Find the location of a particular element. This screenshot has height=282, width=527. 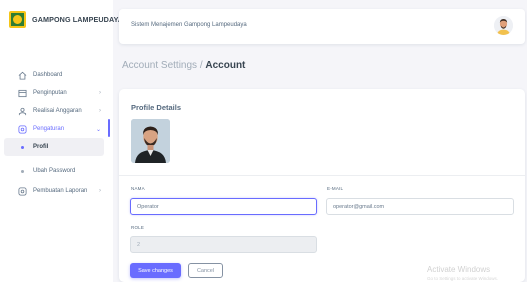

sidebar-item-label: Realisai Anggaran is located at coordinates (57, 111).